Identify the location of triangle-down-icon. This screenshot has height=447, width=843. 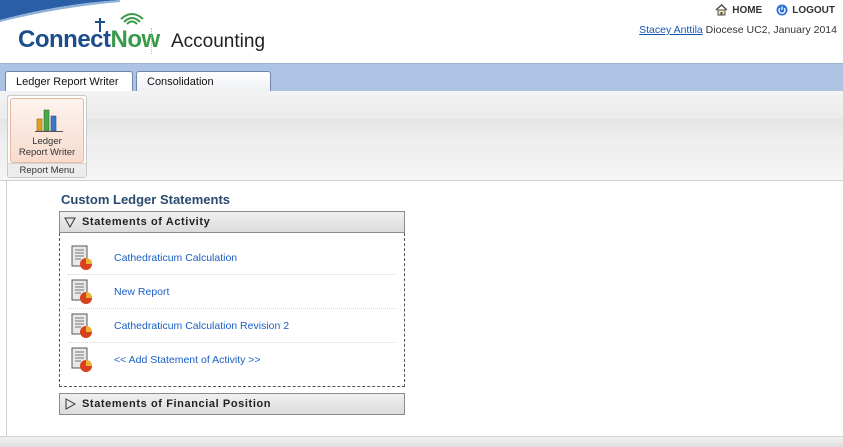
(70, 222).